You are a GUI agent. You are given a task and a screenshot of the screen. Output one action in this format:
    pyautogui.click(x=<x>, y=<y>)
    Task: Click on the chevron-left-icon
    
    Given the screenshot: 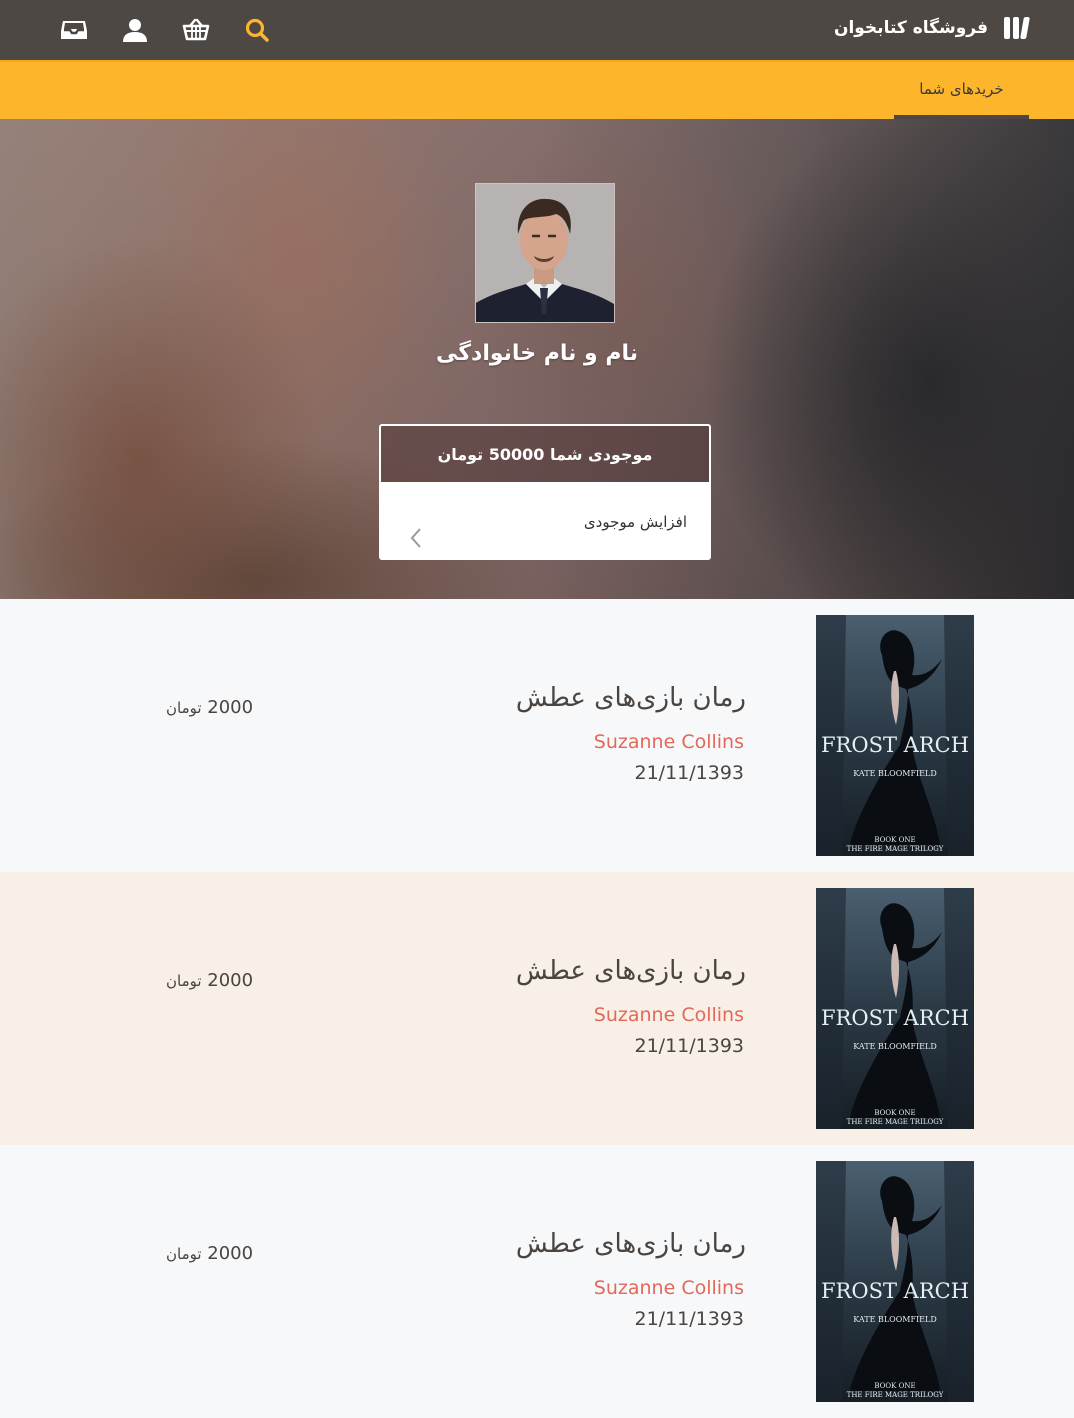 What is the action you would take?
    pyautogui.click(x=416, y=540)
    